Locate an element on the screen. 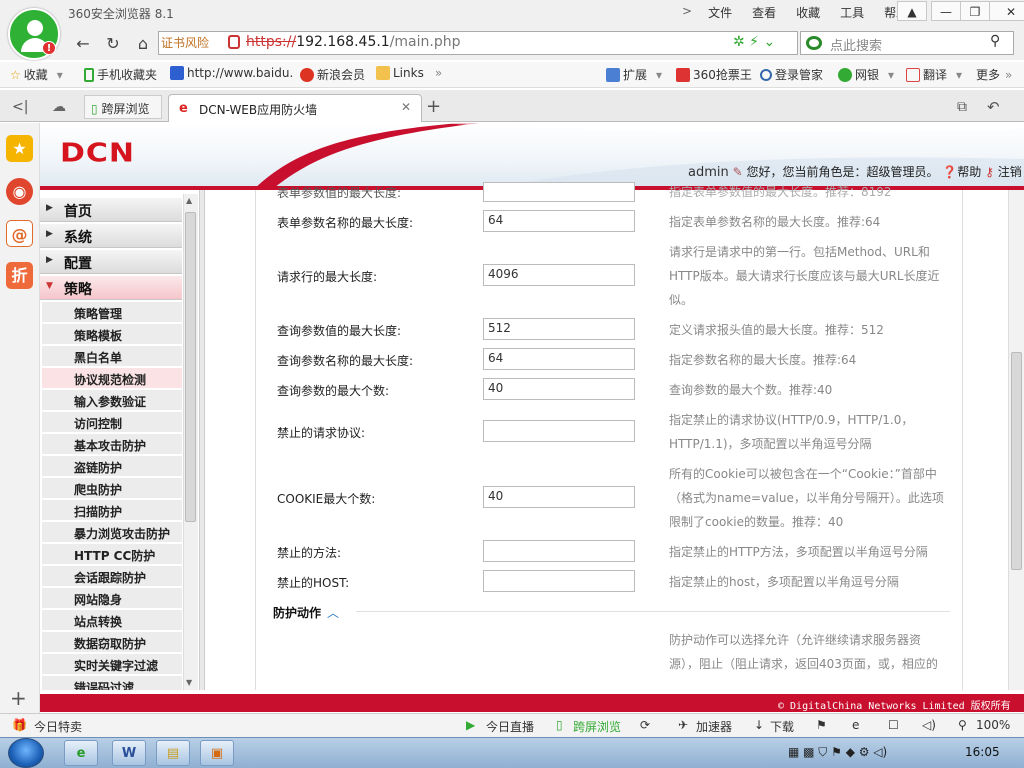 The height and width of the screenshot is (768, 1024). nav-item-keyword-filter: 实时关键字过滤 is located at coordinates (112, 664).